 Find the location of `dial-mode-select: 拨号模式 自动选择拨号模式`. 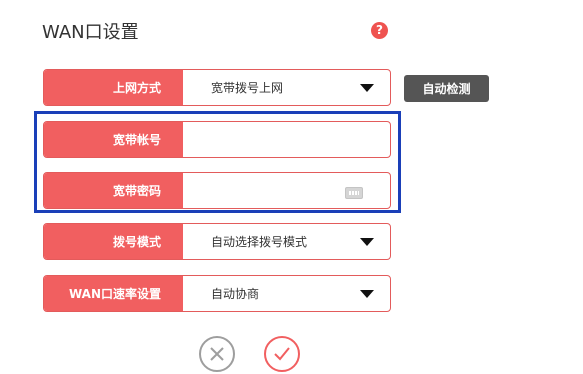

dial-mode-select: 拨号模式 自动选择拨号模式 is located at coordinates (217, 241).